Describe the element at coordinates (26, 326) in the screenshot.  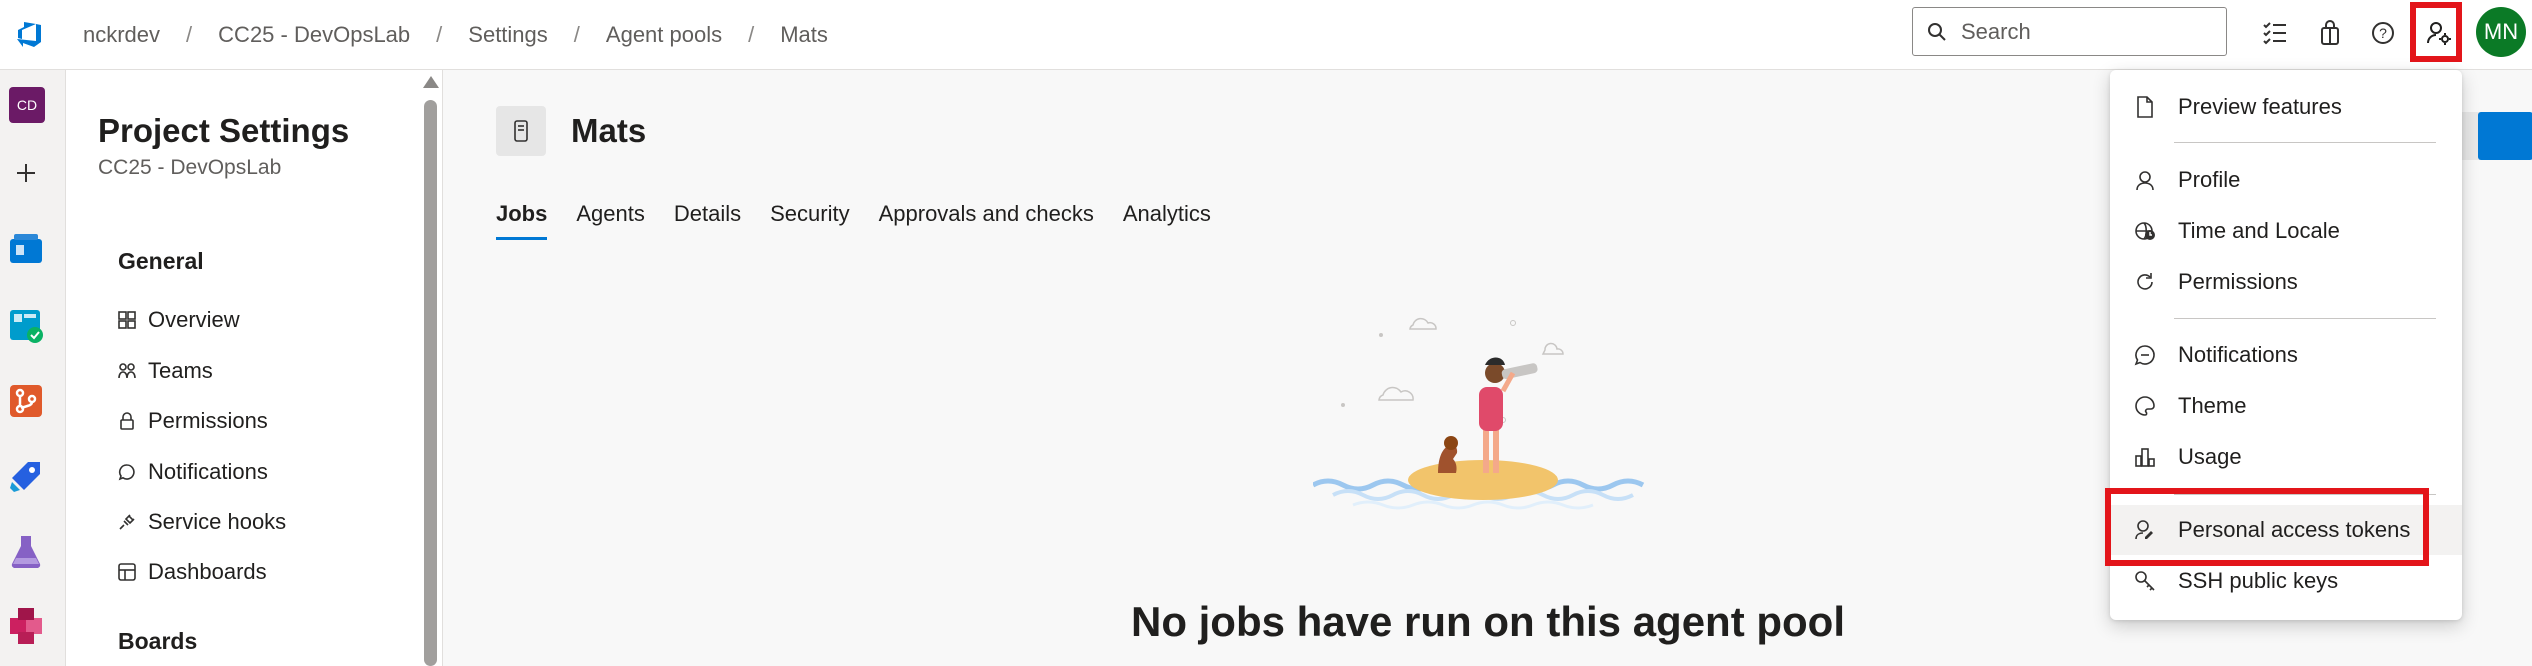
I see `boards-icon` at that location.